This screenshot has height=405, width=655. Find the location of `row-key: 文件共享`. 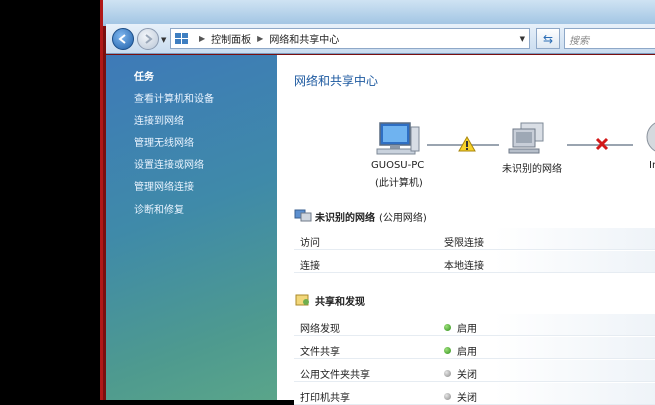

row-key: 文件共享 is located at coordinates (320, 352).